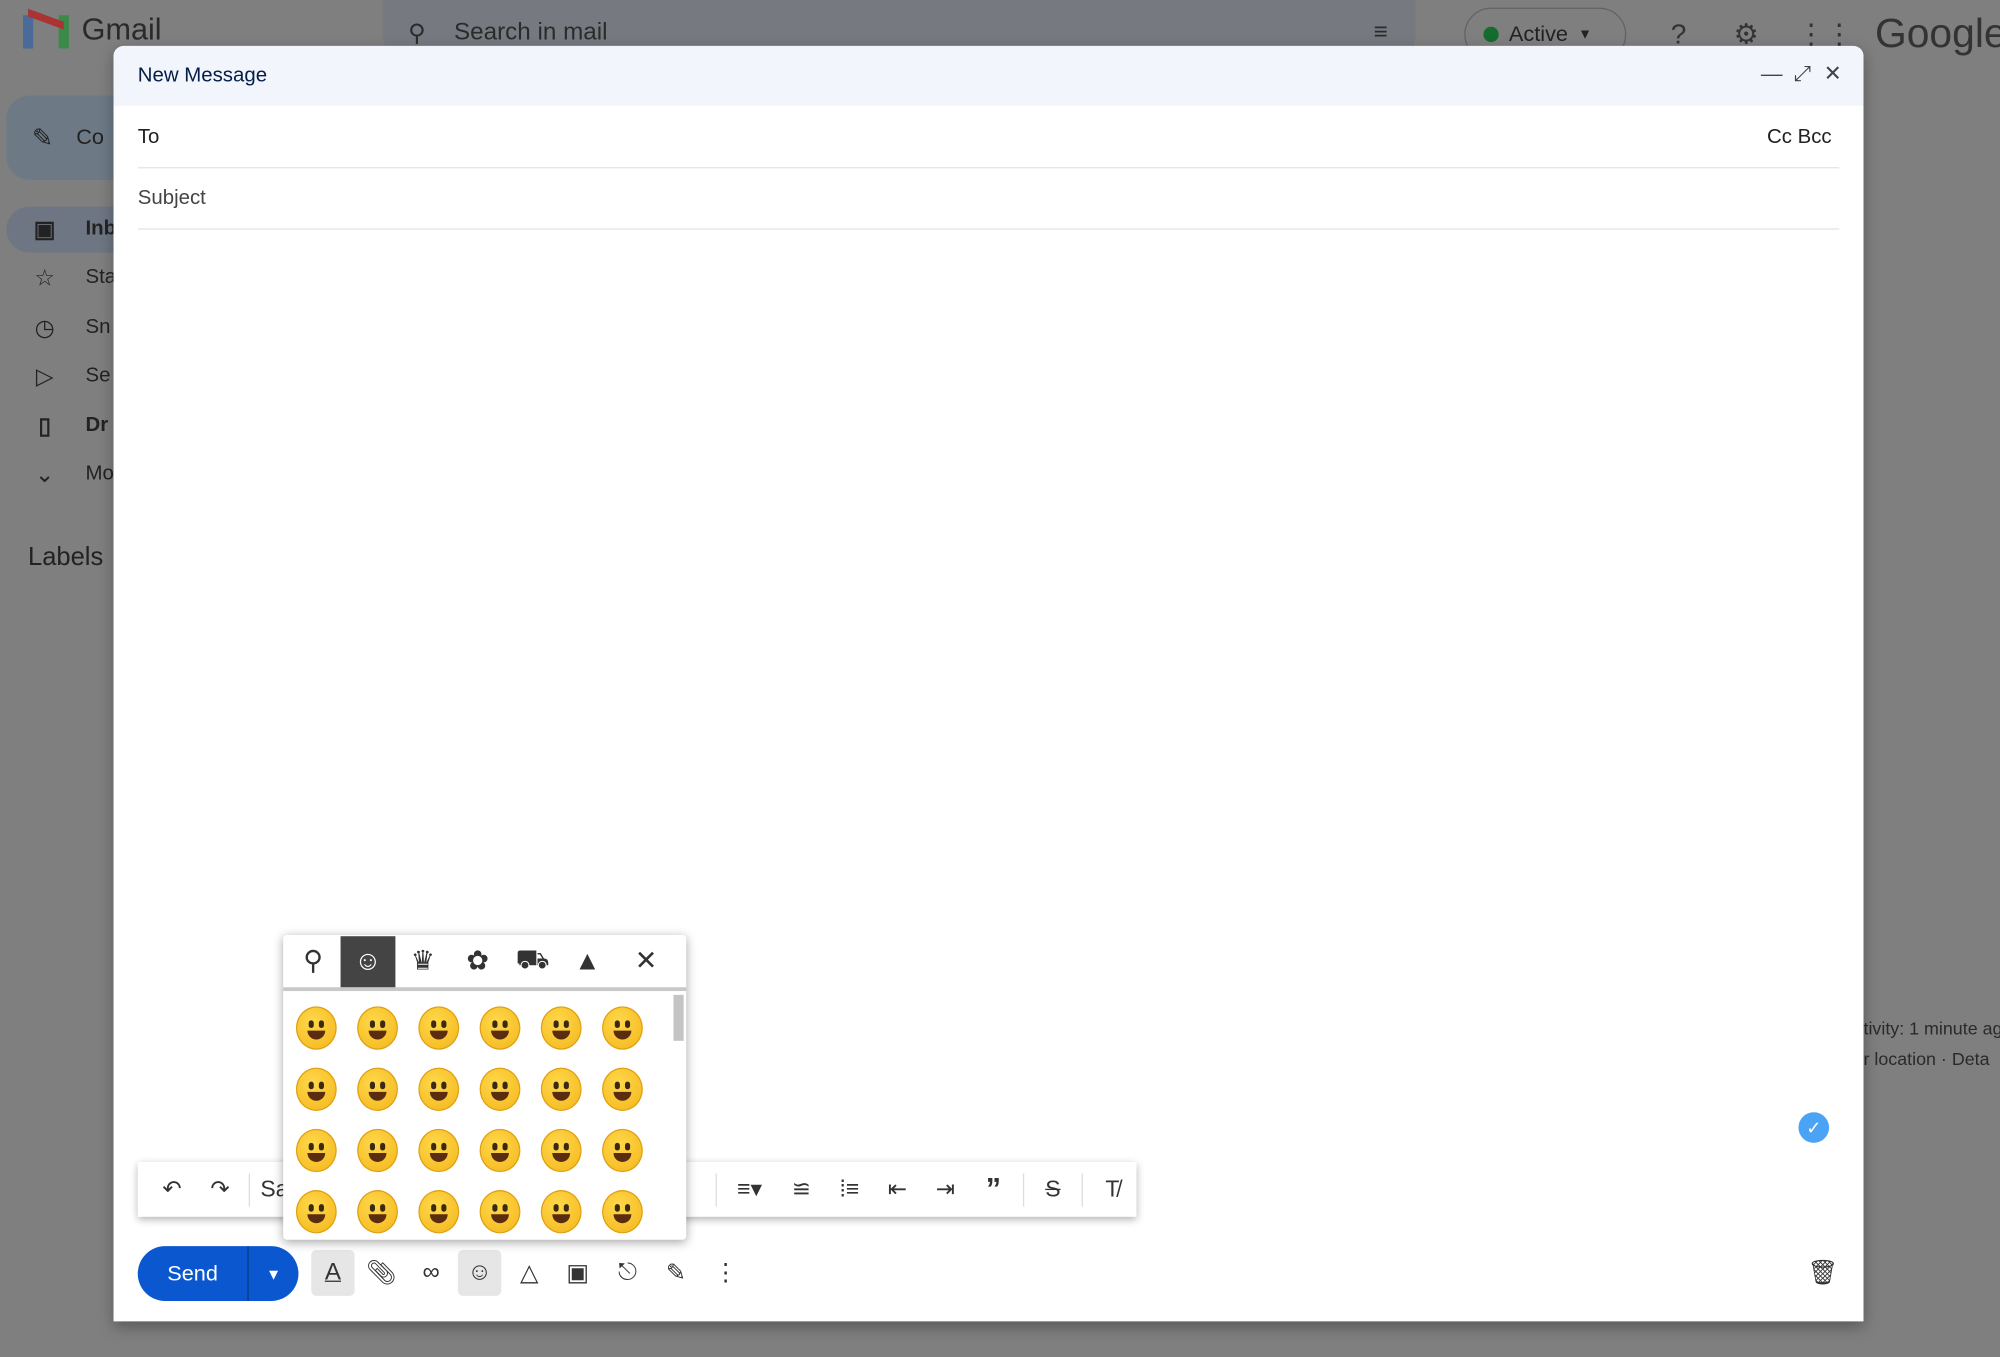 Image resolution: width=2000 pixels, height=1357 pixels. Describe the element at coordinates (725, 1273) in the screenshot. I see `more-options-icon: ⋮` at that location.